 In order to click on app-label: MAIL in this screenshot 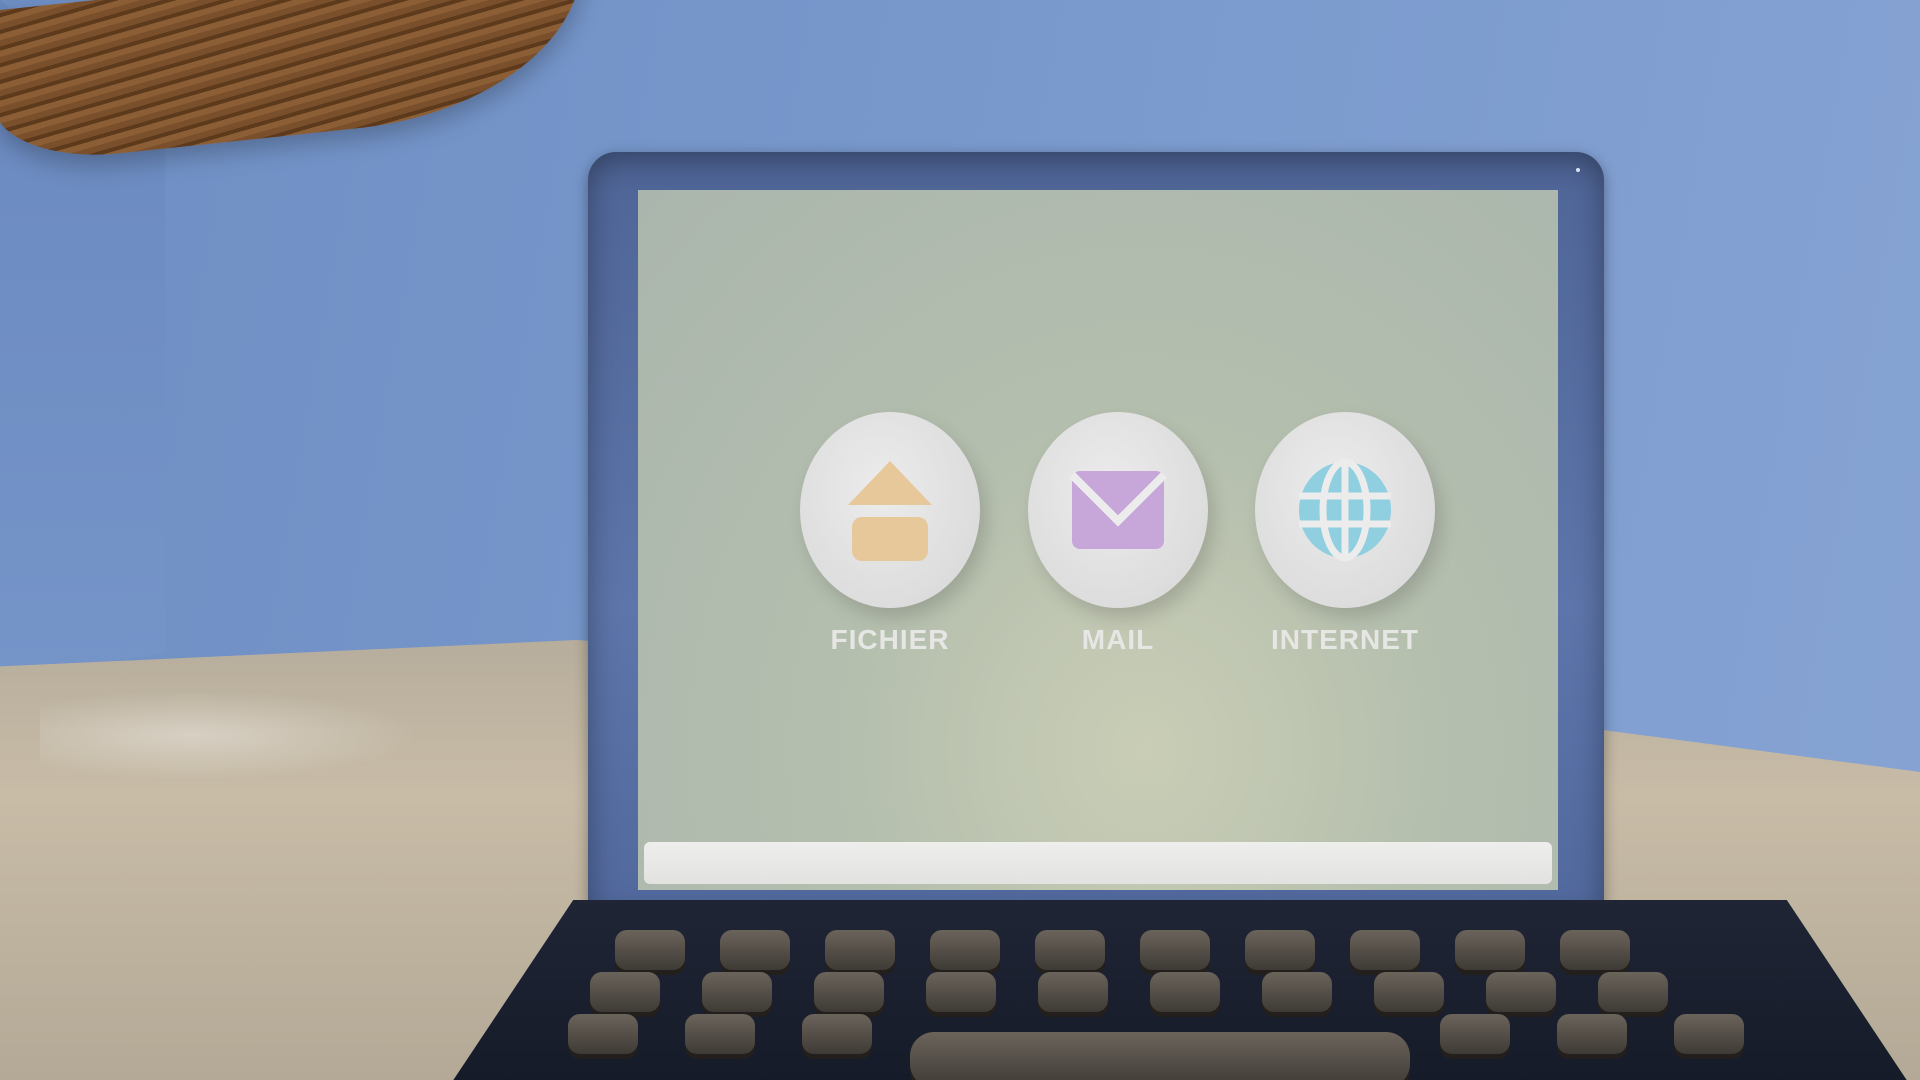, I will do `click(1118, 639)`.